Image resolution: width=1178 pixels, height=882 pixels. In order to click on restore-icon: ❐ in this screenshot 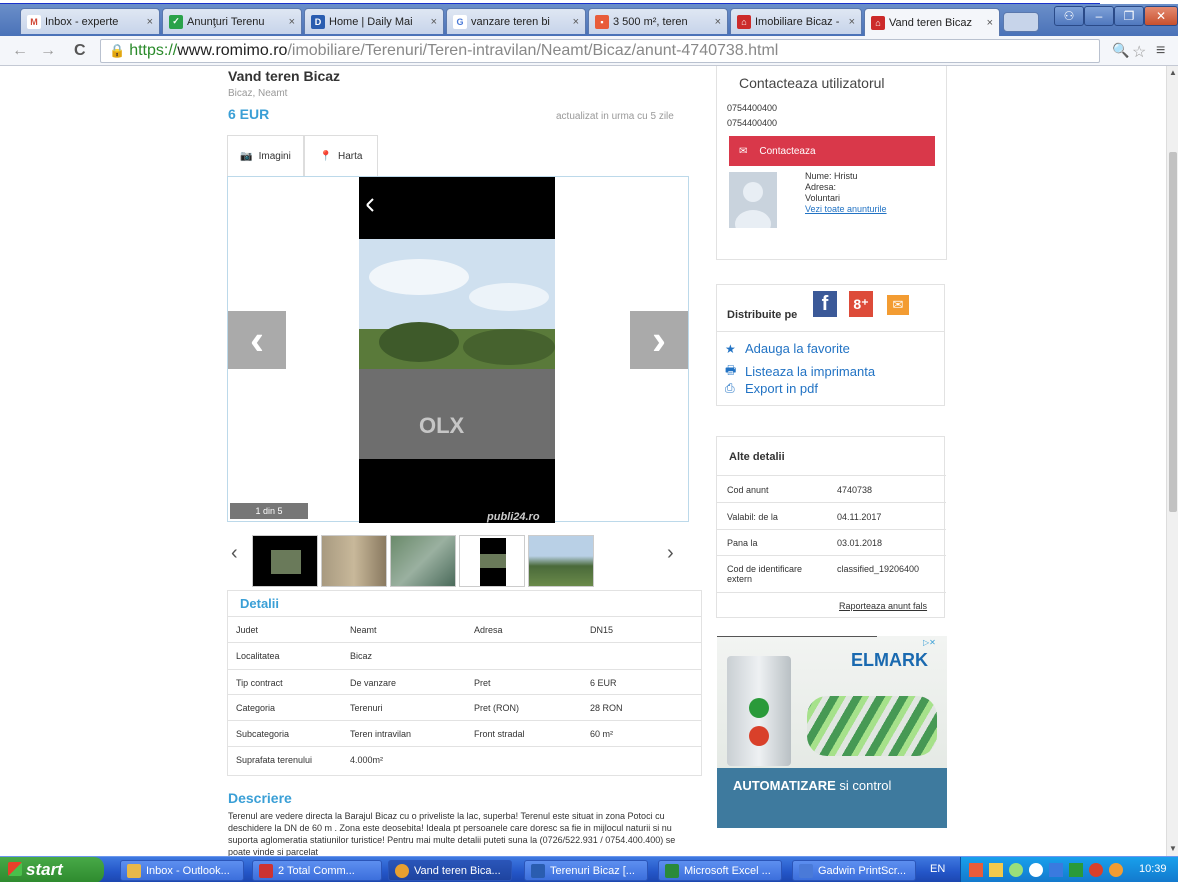, I will do `click(1129, 16)`.